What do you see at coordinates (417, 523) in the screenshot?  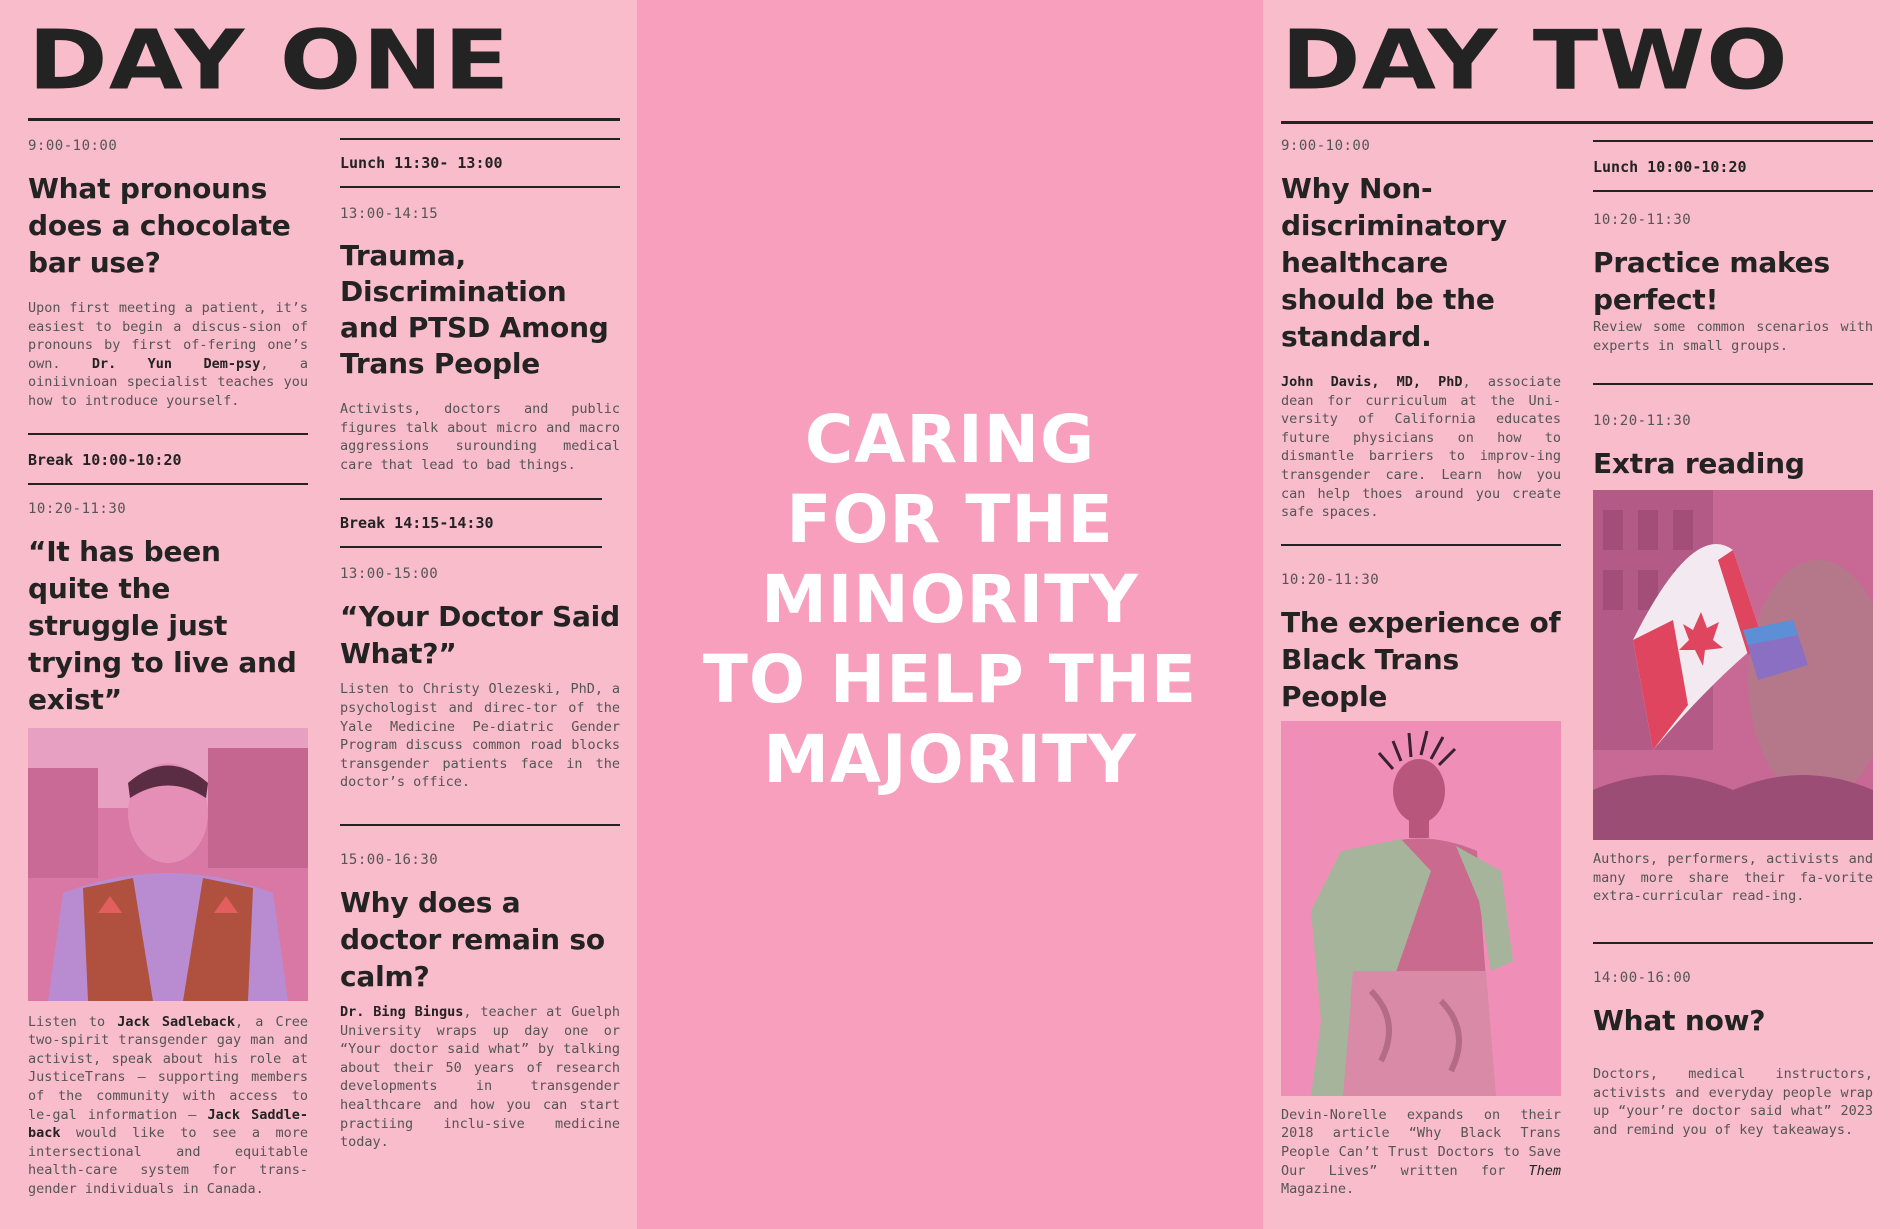 I see `break-label: Break 14:15-14:30` at bounding box center [417, 523].